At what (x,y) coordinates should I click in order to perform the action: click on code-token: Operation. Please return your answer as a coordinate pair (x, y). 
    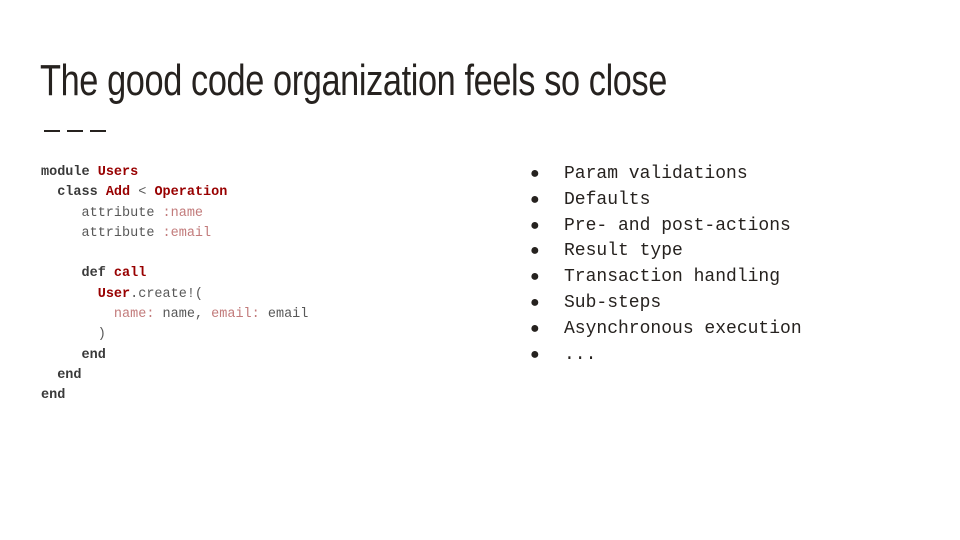
    Looking at the image, I should click on (191, 193).